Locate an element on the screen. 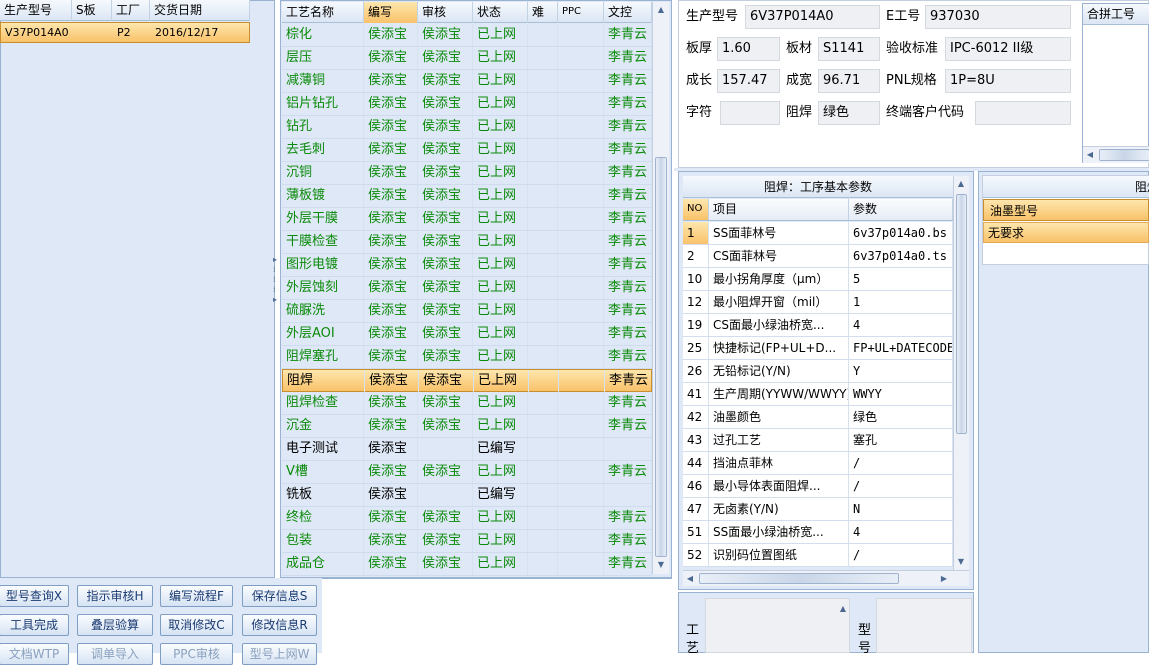 The width and height of the screenshot is (1149, 665). process-row: 硫脲洗 侯添宝 侯添宝 已上网 李青云 is located at coordinates (467, 311).